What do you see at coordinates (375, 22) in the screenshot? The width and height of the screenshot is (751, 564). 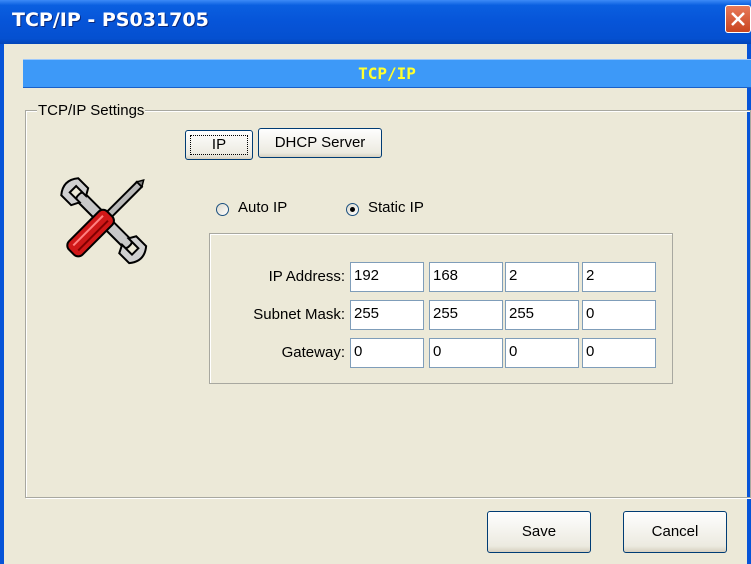 I see `title-bar: TCP/IP - PS031705` at bounding box center [375, 22].